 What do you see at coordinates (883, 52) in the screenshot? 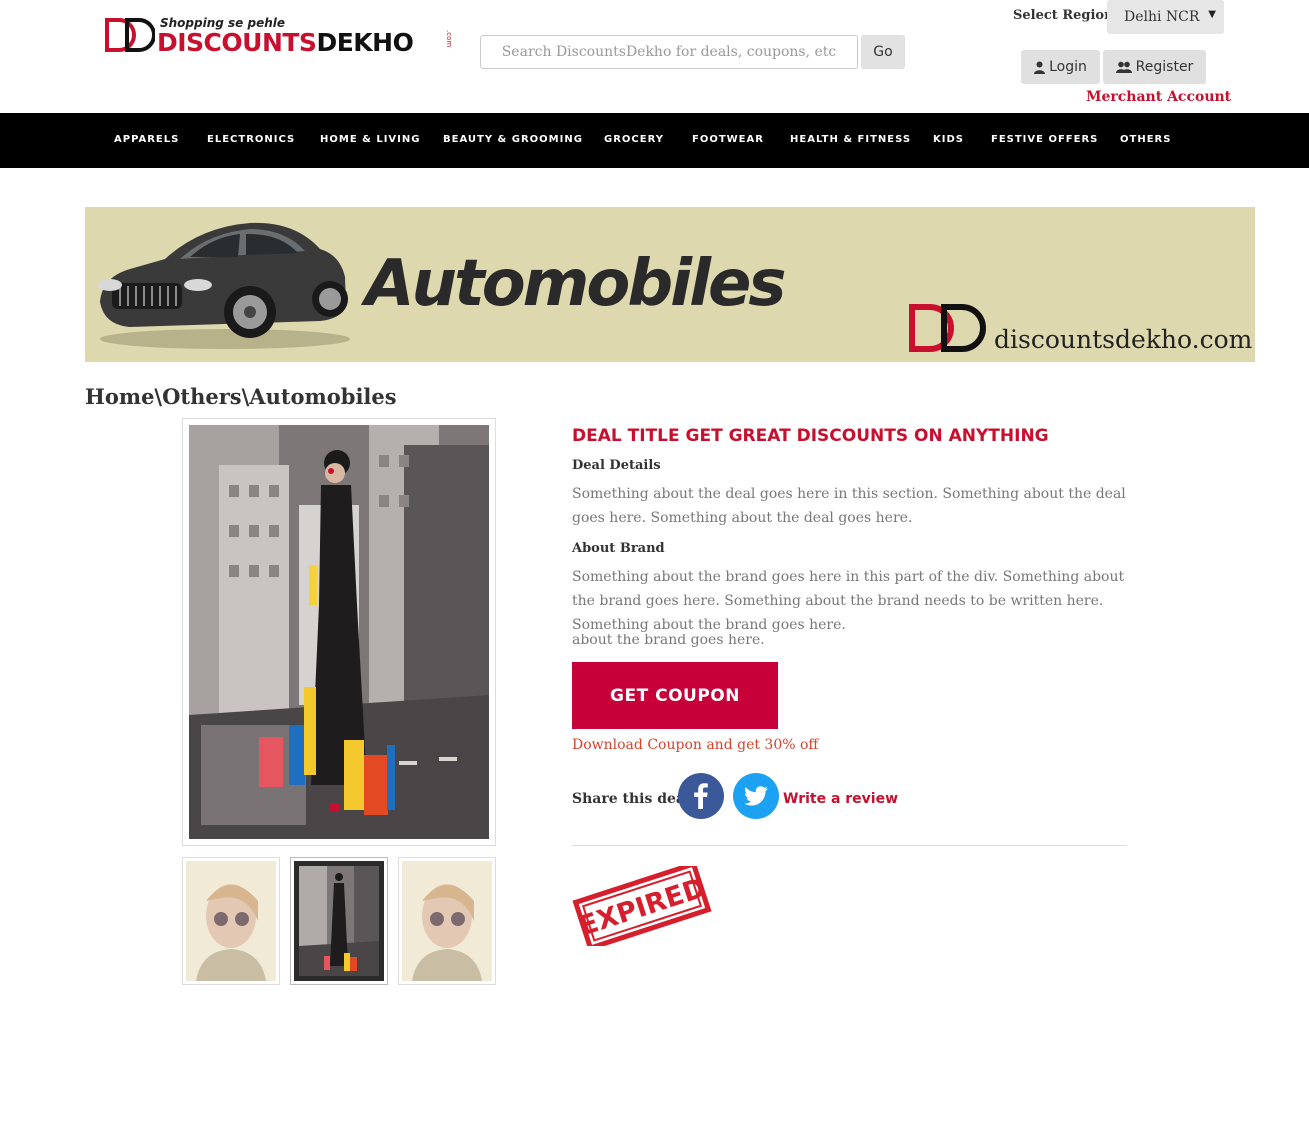
I see `search-go-button: Go` at bounding box center [883, 52].